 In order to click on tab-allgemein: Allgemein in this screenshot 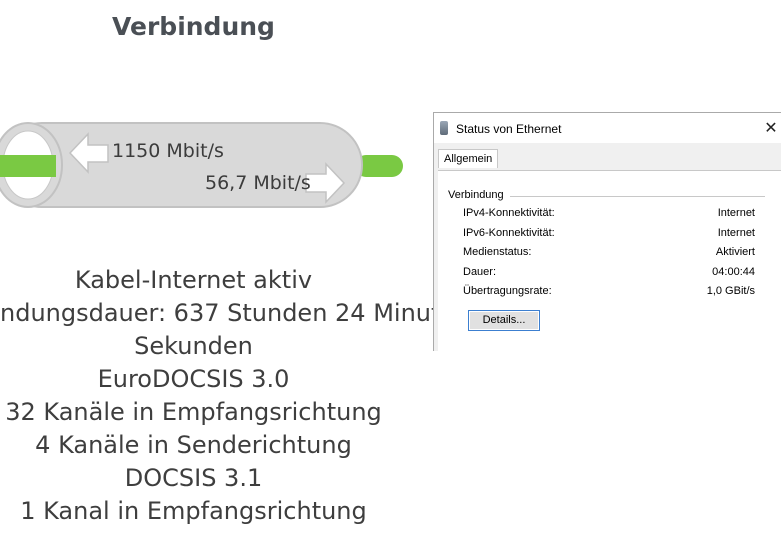, I will do `click(468, 158)`.